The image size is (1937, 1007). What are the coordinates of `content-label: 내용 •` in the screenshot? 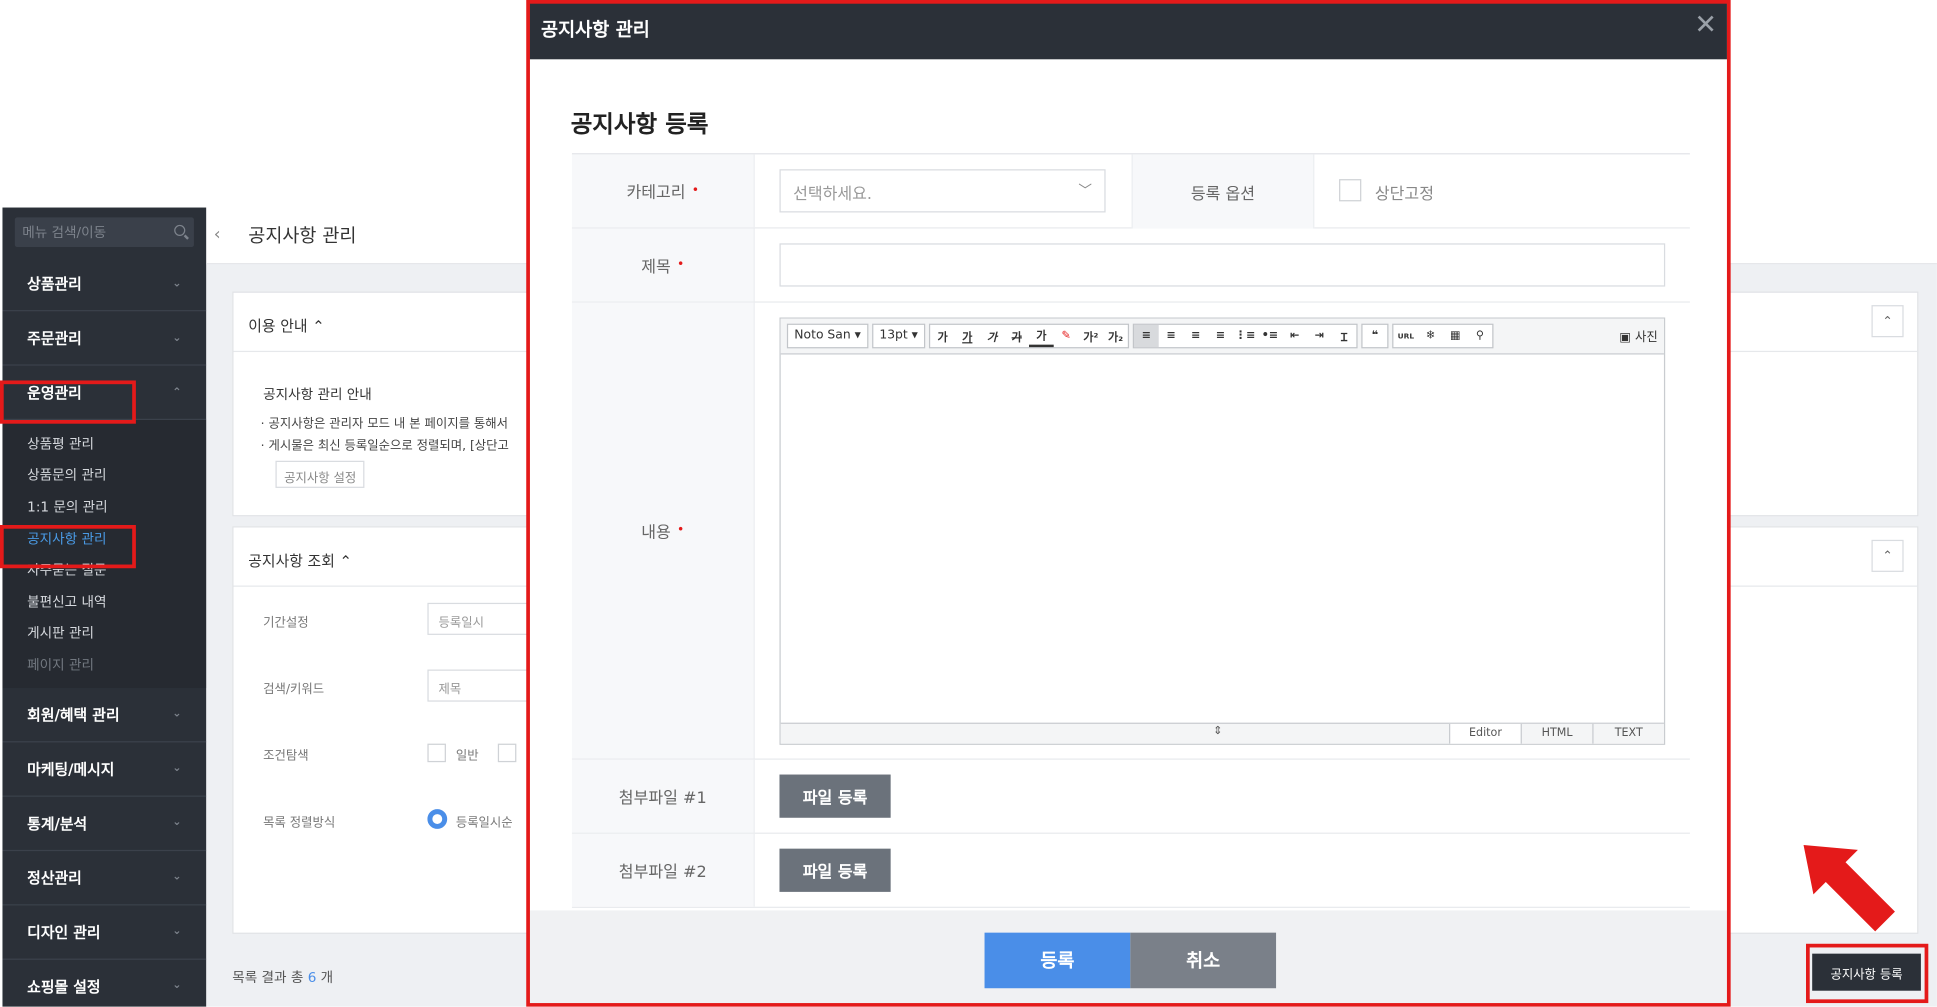 It's located at (663, 530).